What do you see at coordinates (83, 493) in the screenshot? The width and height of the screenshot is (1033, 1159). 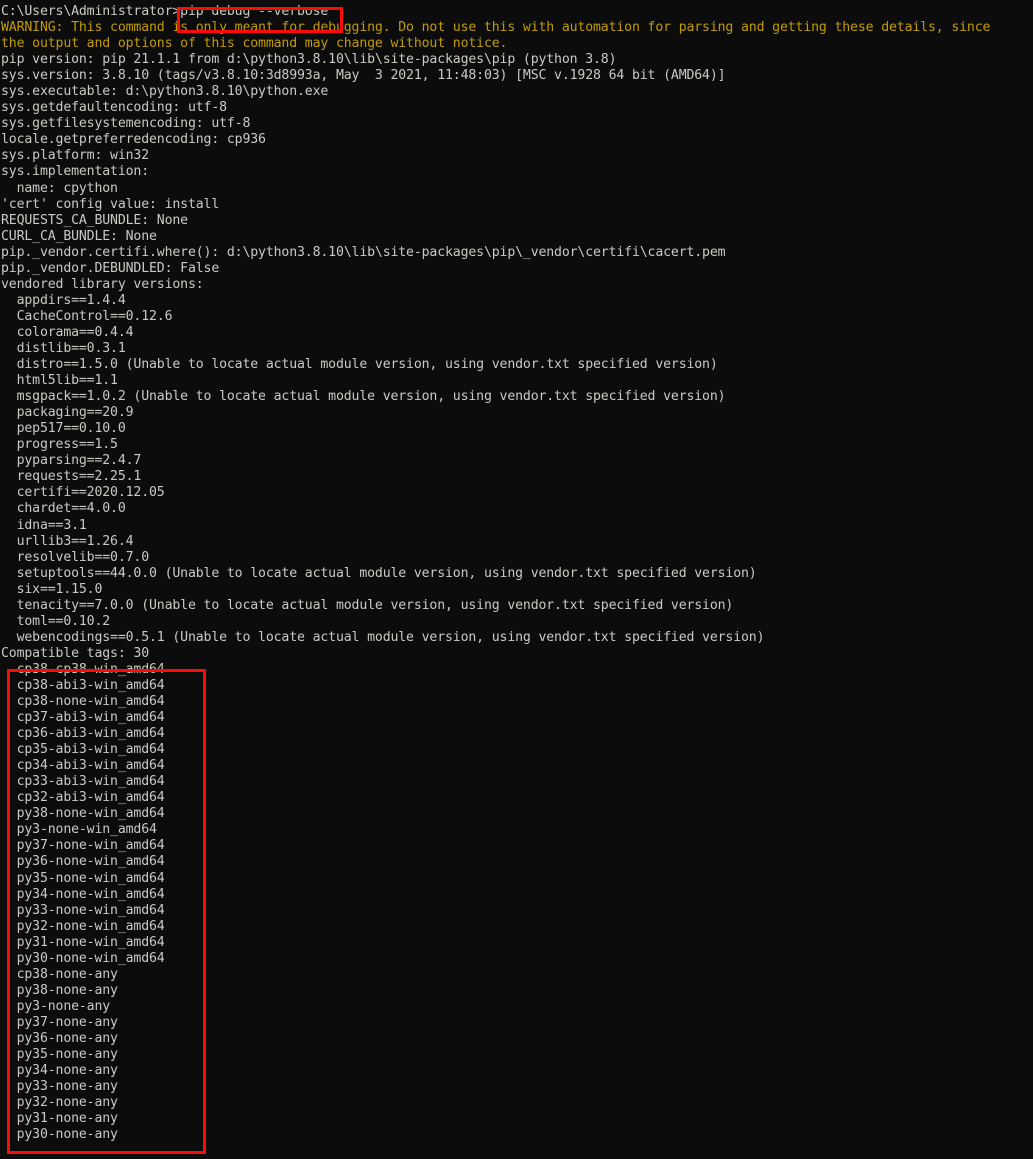 I see `terminal-line: certifi==2020.12.05` at bounding box center [83, 493].